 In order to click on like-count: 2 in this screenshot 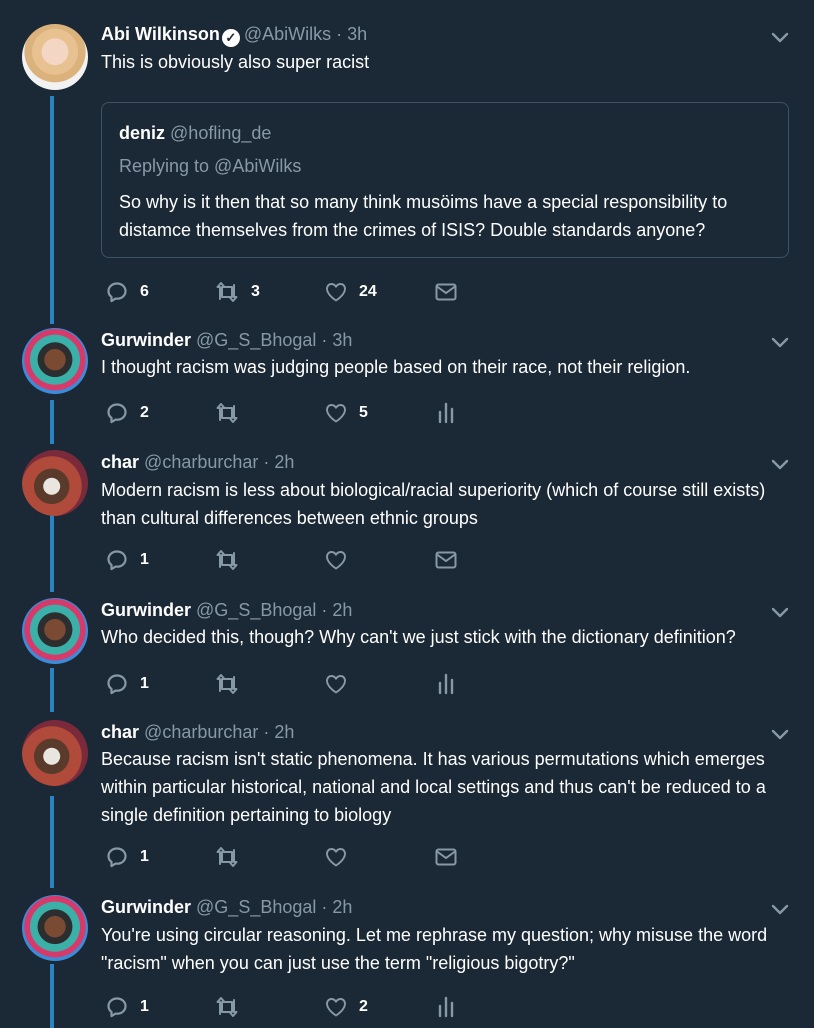, I will do `click(363, 1006)`.